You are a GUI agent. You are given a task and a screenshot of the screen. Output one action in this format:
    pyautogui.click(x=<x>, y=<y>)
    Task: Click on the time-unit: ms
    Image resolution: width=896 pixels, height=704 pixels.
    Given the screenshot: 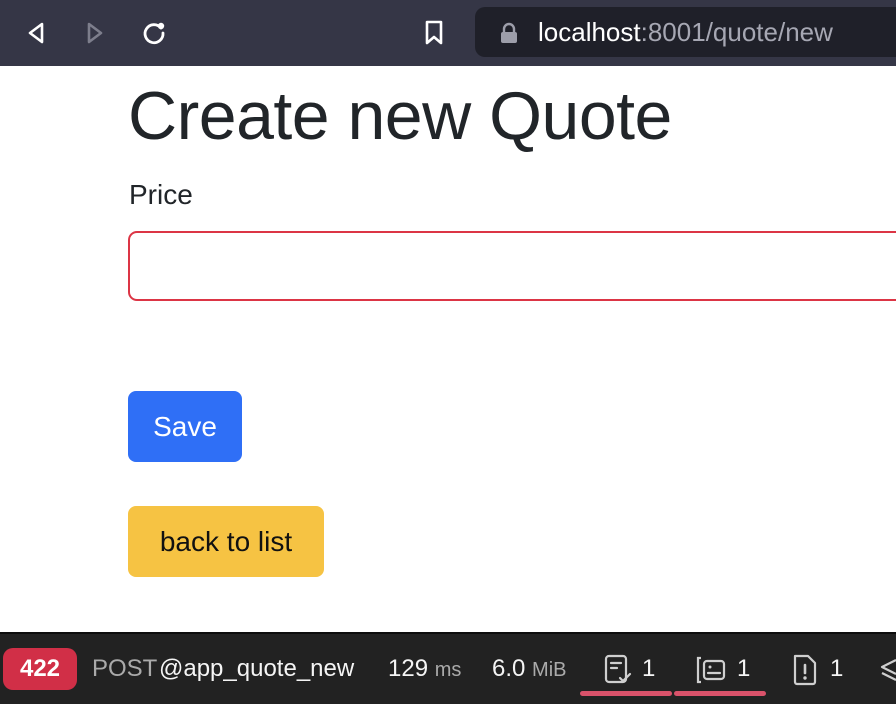 What is the action you would take?
    pyautogui.click(x=448, y=670)
    